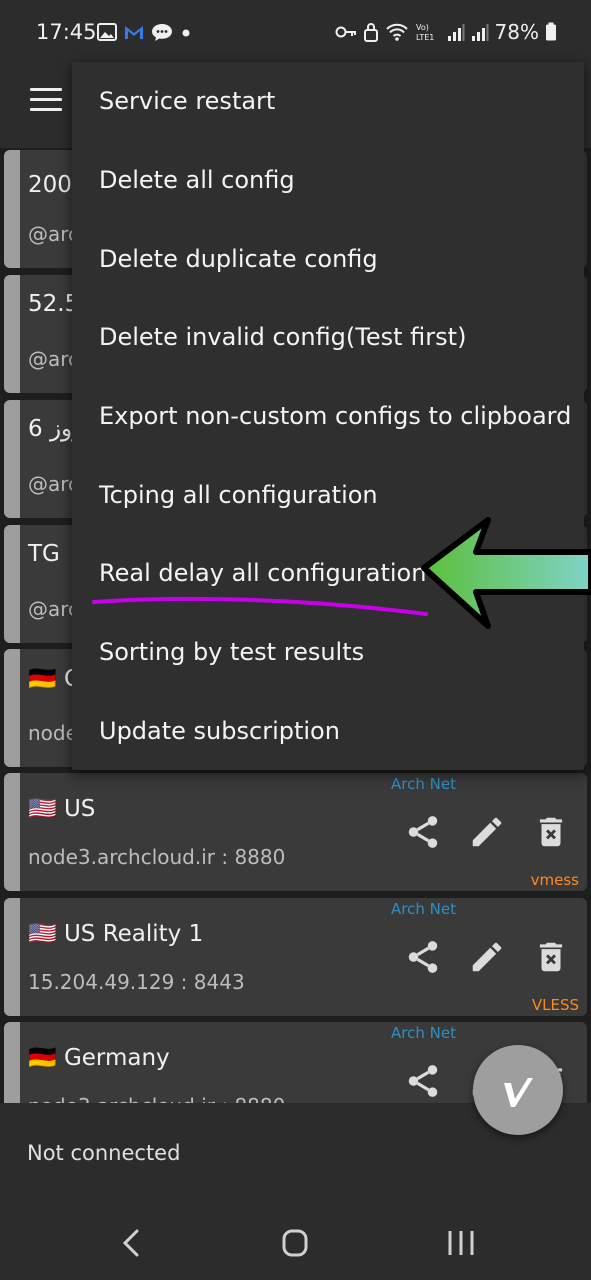 Image resolution: width=591 pixels, height=1280 pixels. Describe the element at coordinates (328, 652) in the screenshot. I see `menu-item-sorting-by-test-results: Sorting by test results` at that location.